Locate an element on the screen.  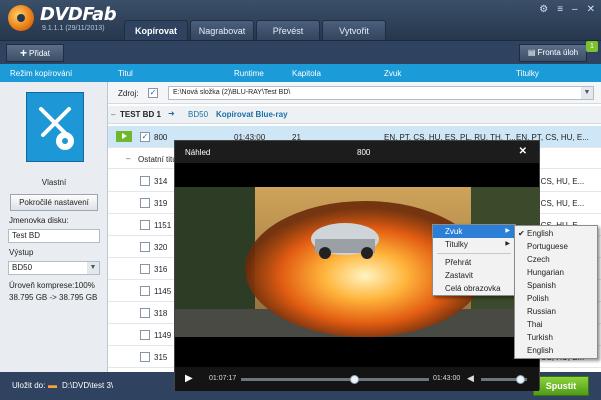
play-preview-icon is located at coordinates (124, 136).